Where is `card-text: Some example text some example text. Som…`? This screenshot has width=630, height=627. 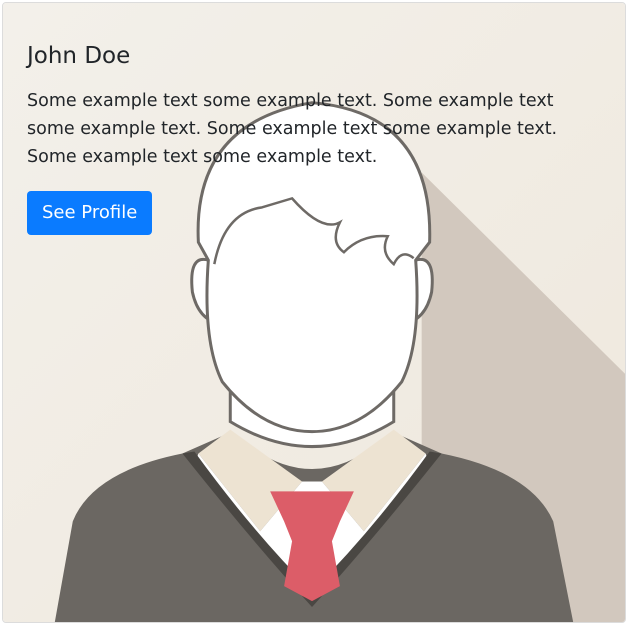
card-text: Some example text some example text. Som… is located at coordinates (292, 128).